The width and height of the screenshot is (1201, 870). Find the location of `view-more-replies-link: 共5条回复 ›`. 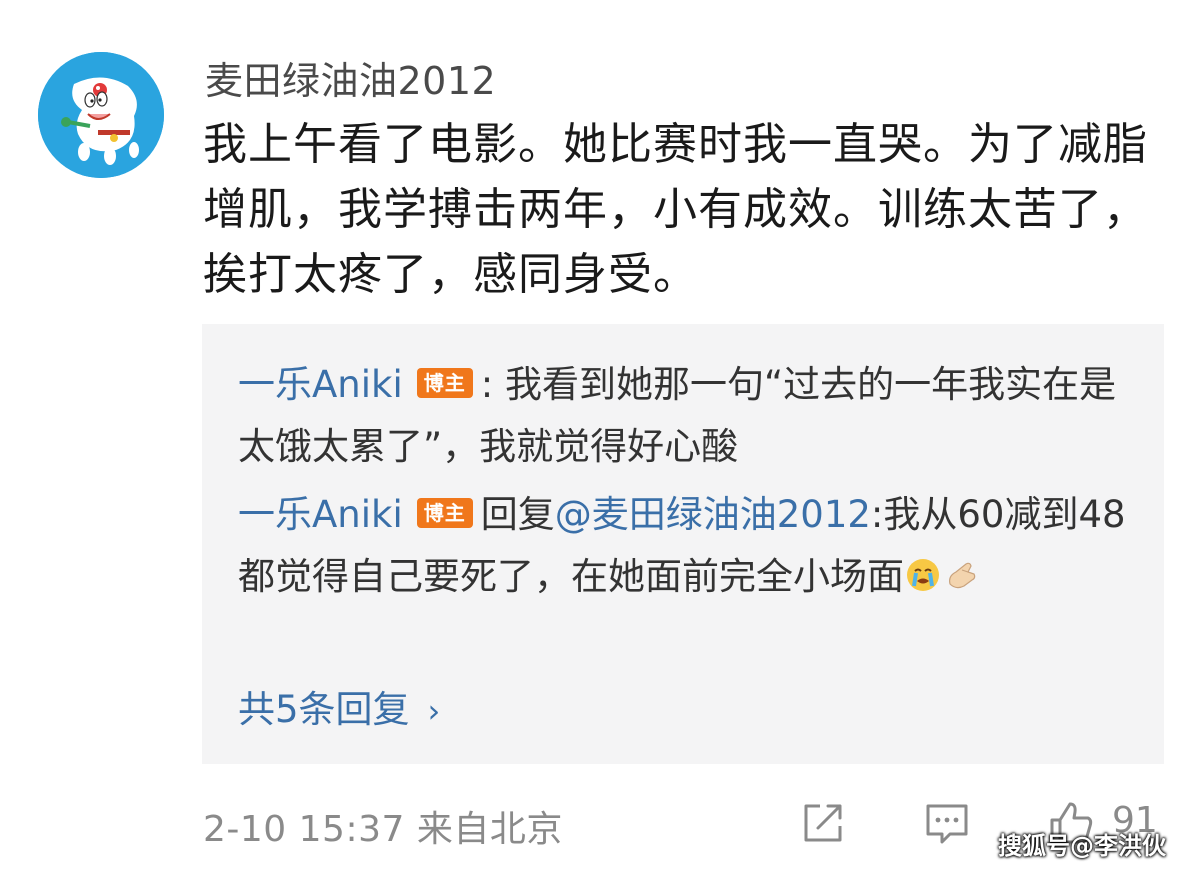

view-more-replies-link: 共5条回复 › is located at coordinates (339, 706).